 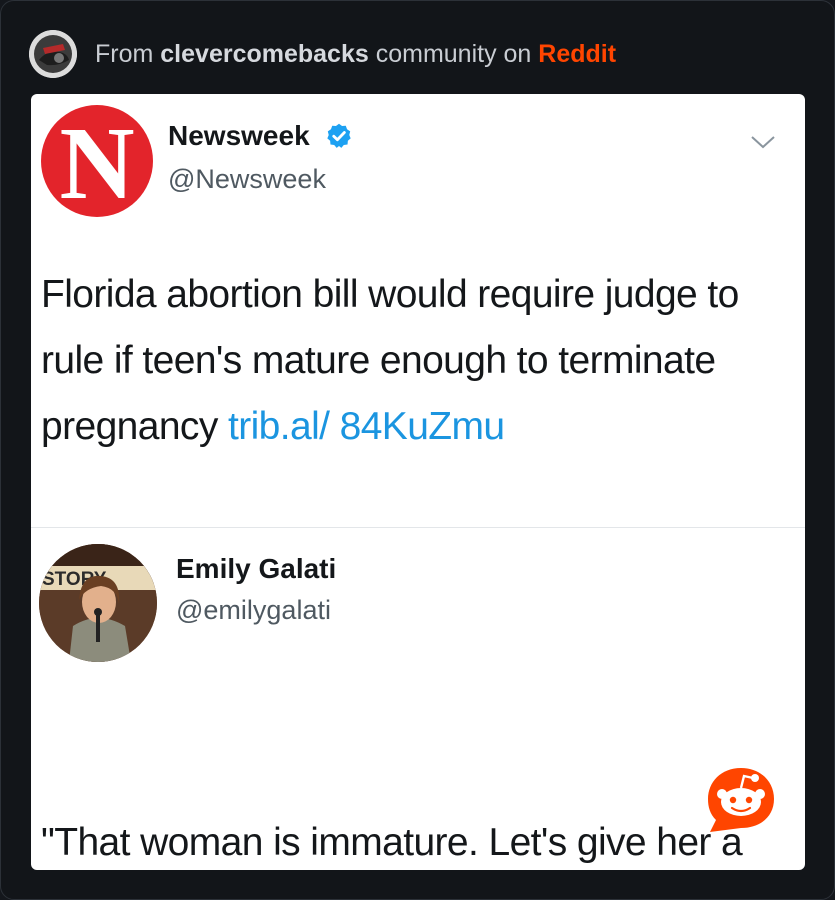 What do you see at coordinates (124, 53) in the screenshot?
I see `header-prefix: From` at bounding box center [124, 53].